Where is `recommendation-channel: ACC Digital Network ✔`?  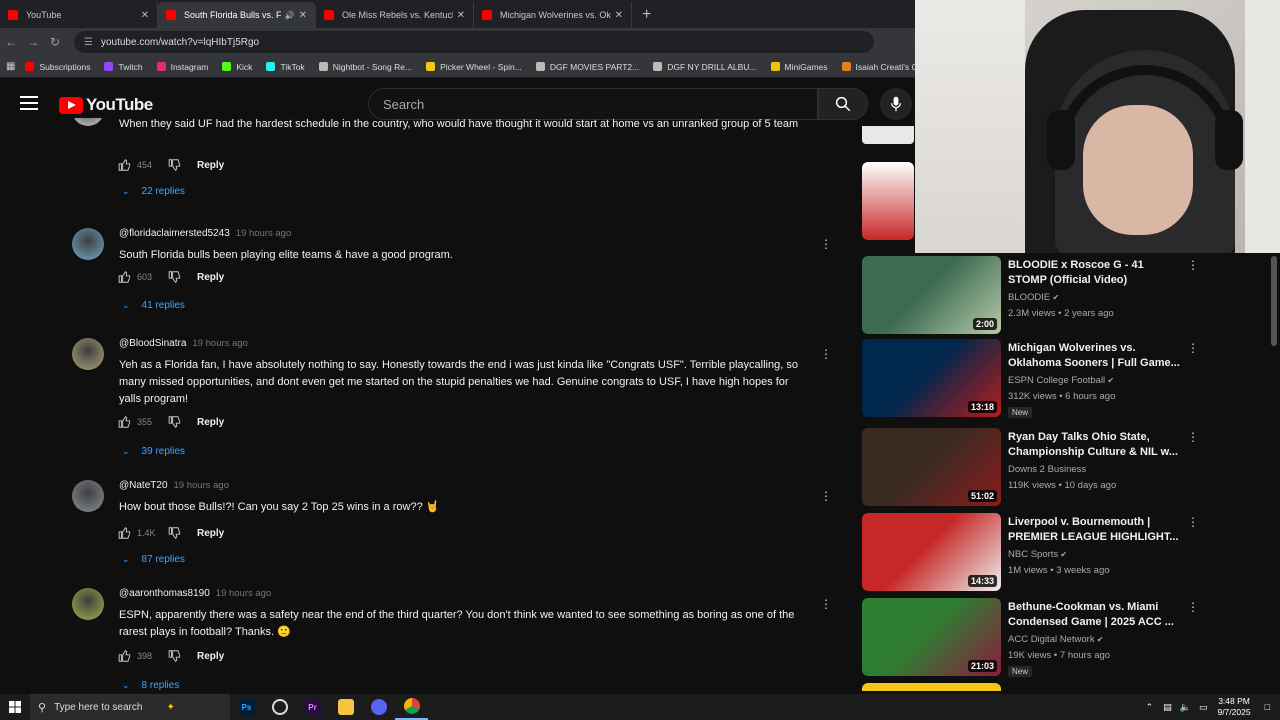
recommendation-channel: ACC Digital Network ✔ is located at coordinates (1056, 639).